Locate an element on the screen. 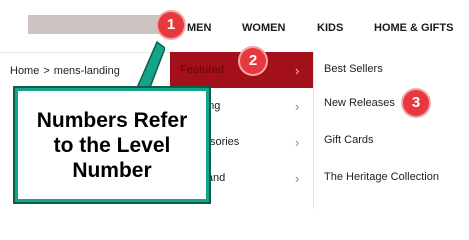  menu-item-new-releases: New Releases is located at coordinates (359, 103).